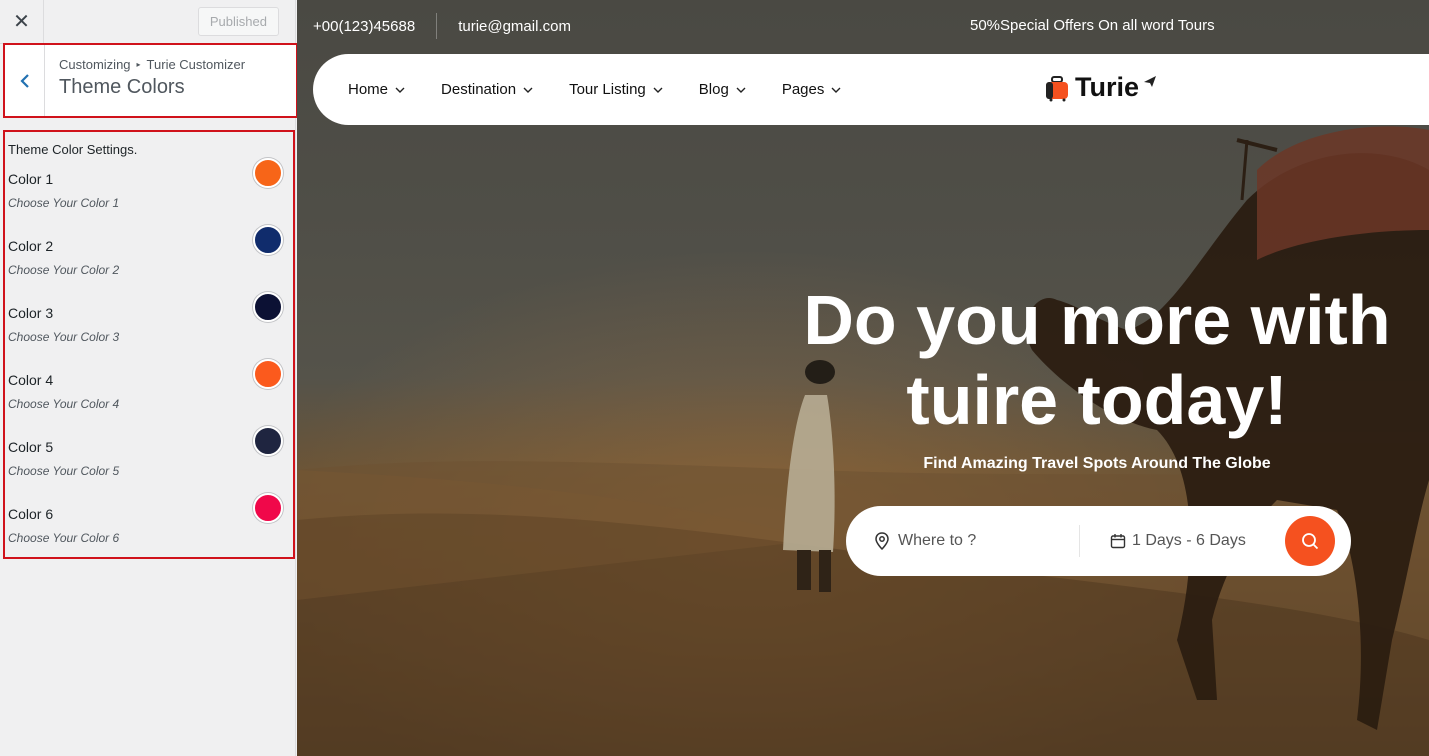  What do you see at coordinates (1079, 541) in the screenshot?
I see `search-divider` at bounding box center [1079, 541].